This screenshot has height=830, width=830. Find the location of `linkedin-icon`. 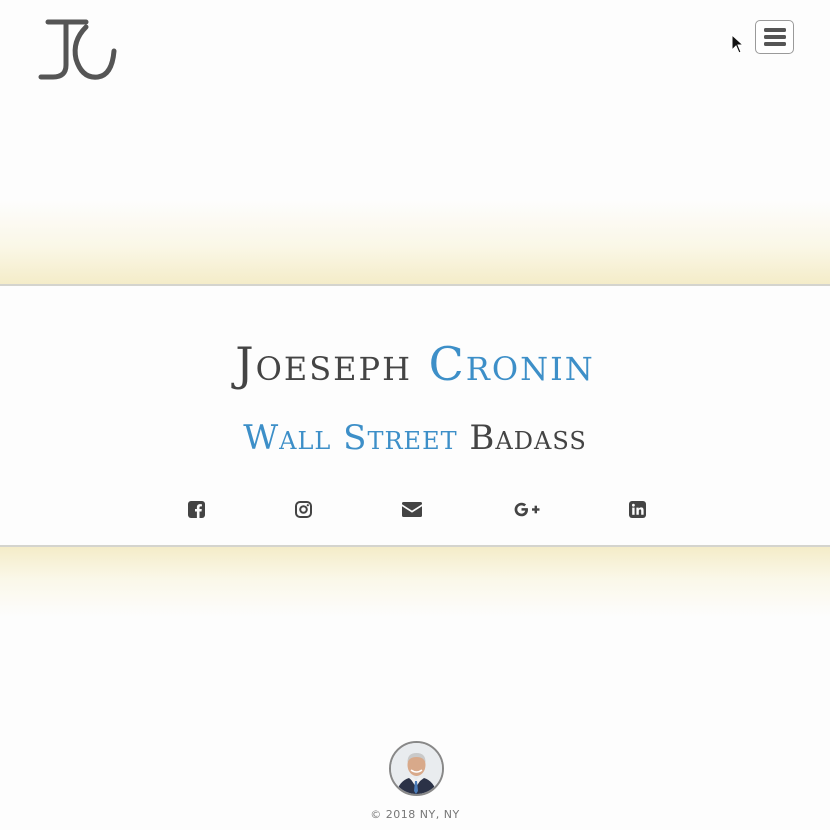

linkedin-icon is located at coordinates (637, 509).